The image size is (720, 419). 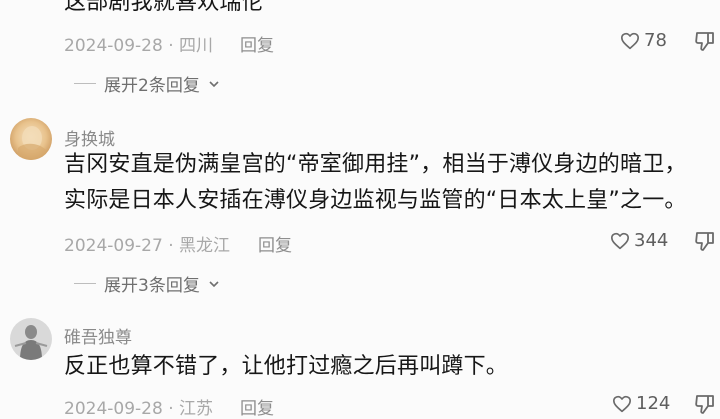 What do you see at coordinates (375, 164) in the screenshot?
I see `comment-text: 吉冈安直是伪满皇宫的“帝室御用挂”，相当于溥仪身边的暗卫，` at bounding box center [375, 164].